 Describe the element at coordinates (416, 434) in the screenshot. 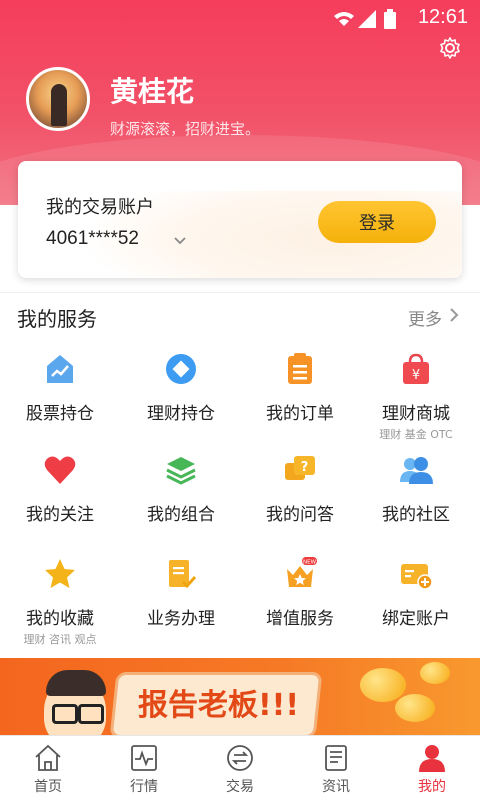

I see `service-sublabel: 理财 基金 OTC` at that location.